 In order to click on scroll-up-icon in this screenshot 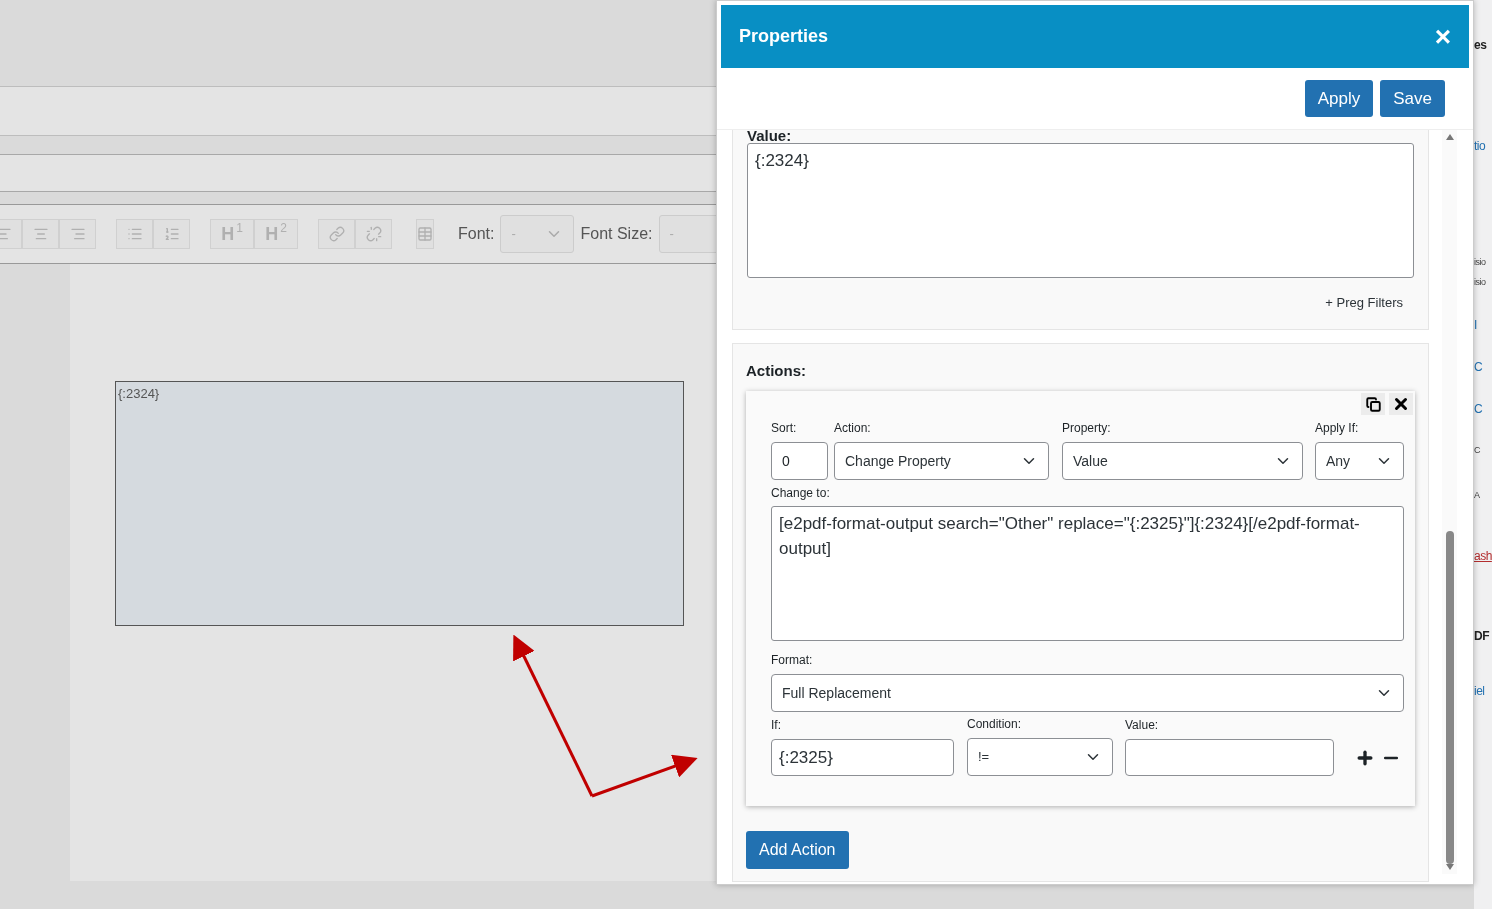, I will do `click(1449, 137)`.